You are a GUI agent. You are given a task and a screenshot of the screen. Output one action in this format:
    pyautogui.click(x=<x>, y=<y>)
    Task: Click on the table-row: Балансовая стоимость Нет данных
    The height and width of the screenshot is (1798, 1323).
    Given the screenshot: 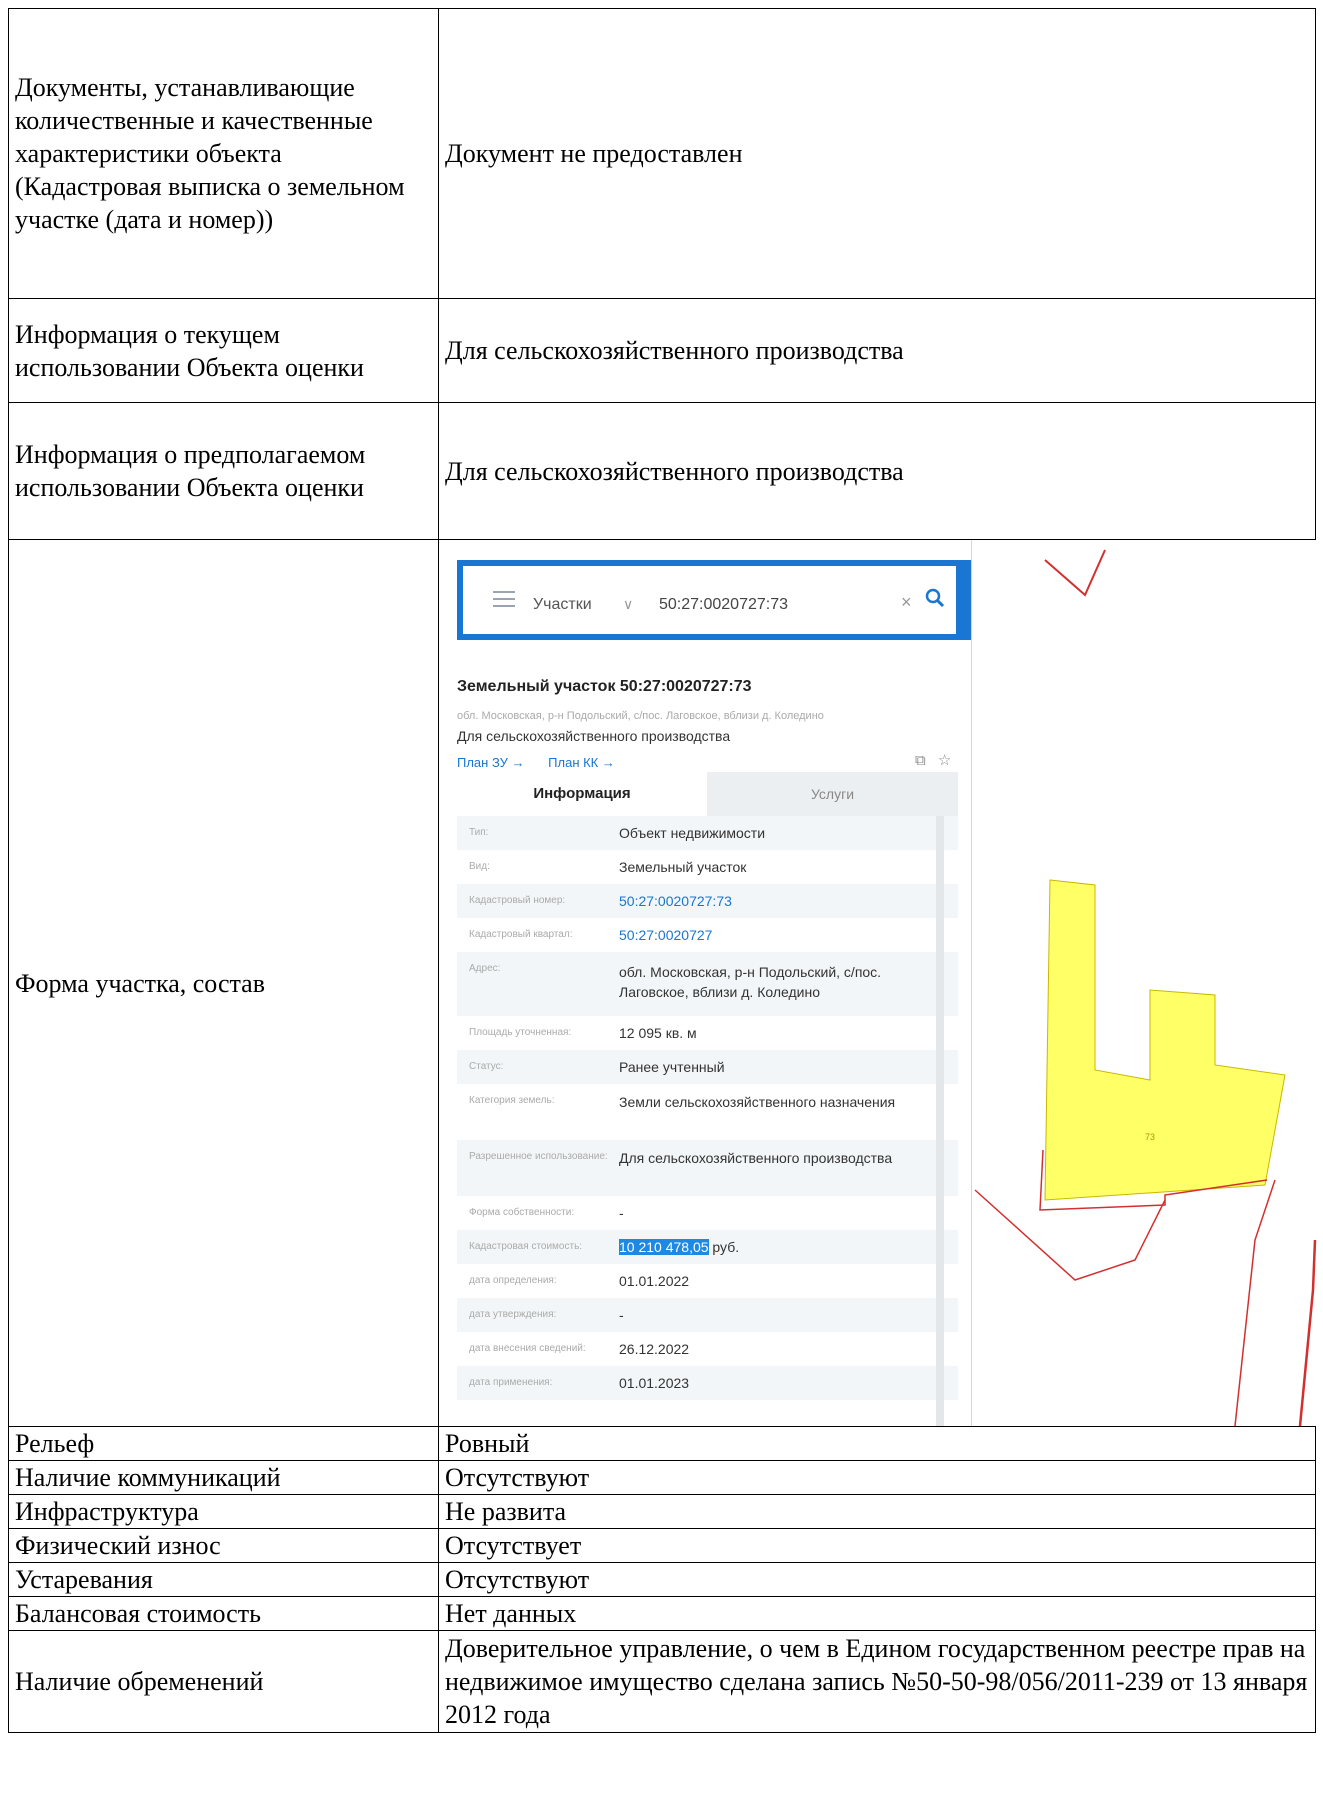 What is the action you would take?
    pyautogui.click(x=662, y=1613)
    